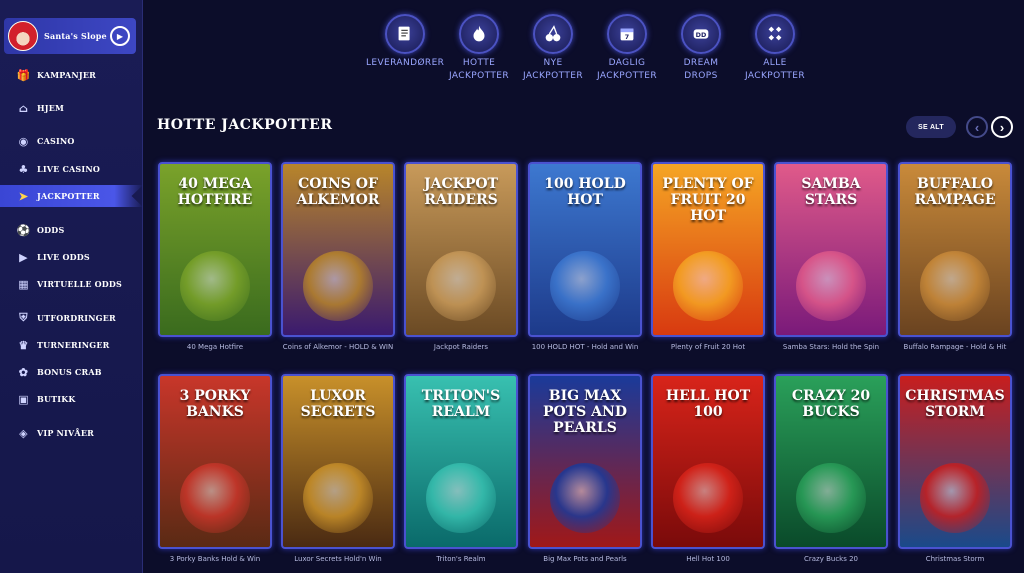  What do you see at coordinates (955, 347) in the screenshot?
I see `game-caption: Buffalo Rampage - Hold & Hit` at bounding box center [955, 347].